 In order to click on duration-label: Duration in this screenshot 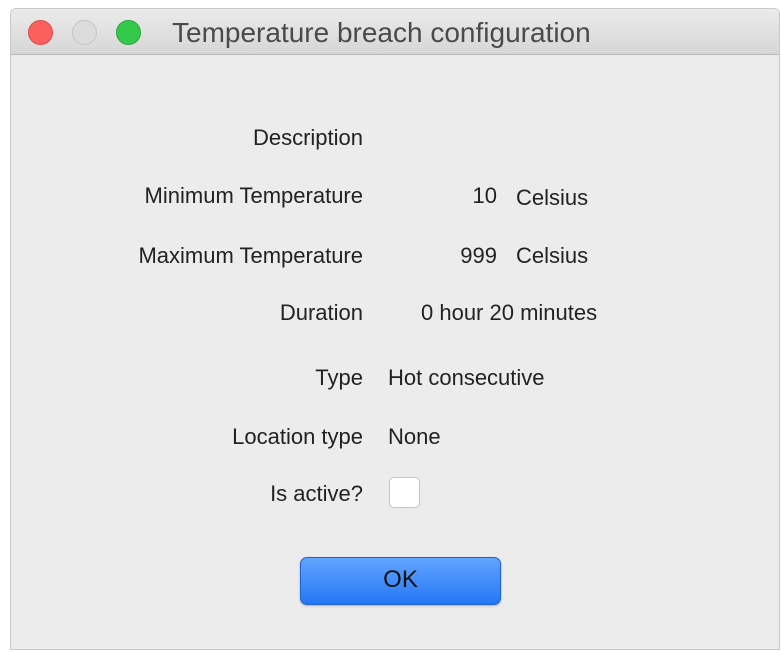, I will do `click(321, 312)`.